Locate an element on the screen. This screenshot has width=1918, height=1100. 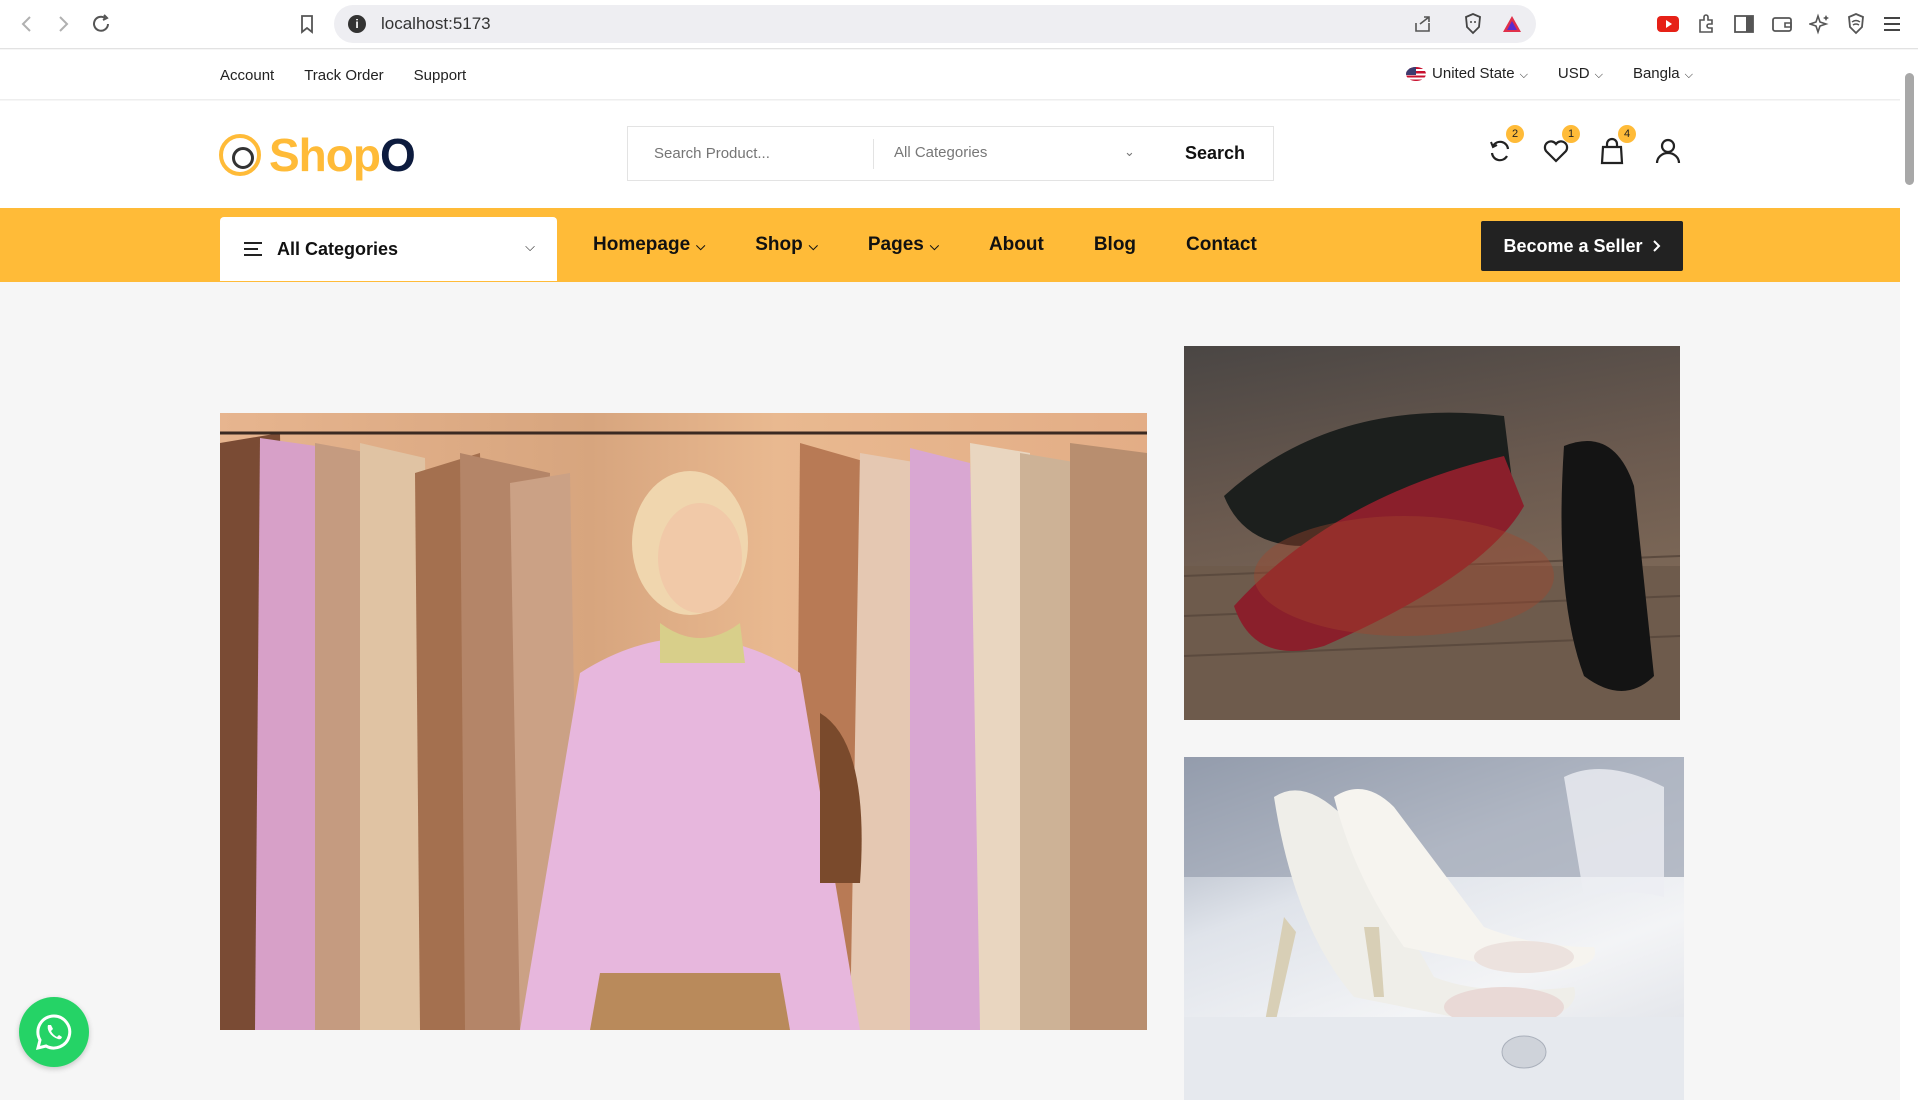
menu-lines-icon is located at coordinates (253, 249).